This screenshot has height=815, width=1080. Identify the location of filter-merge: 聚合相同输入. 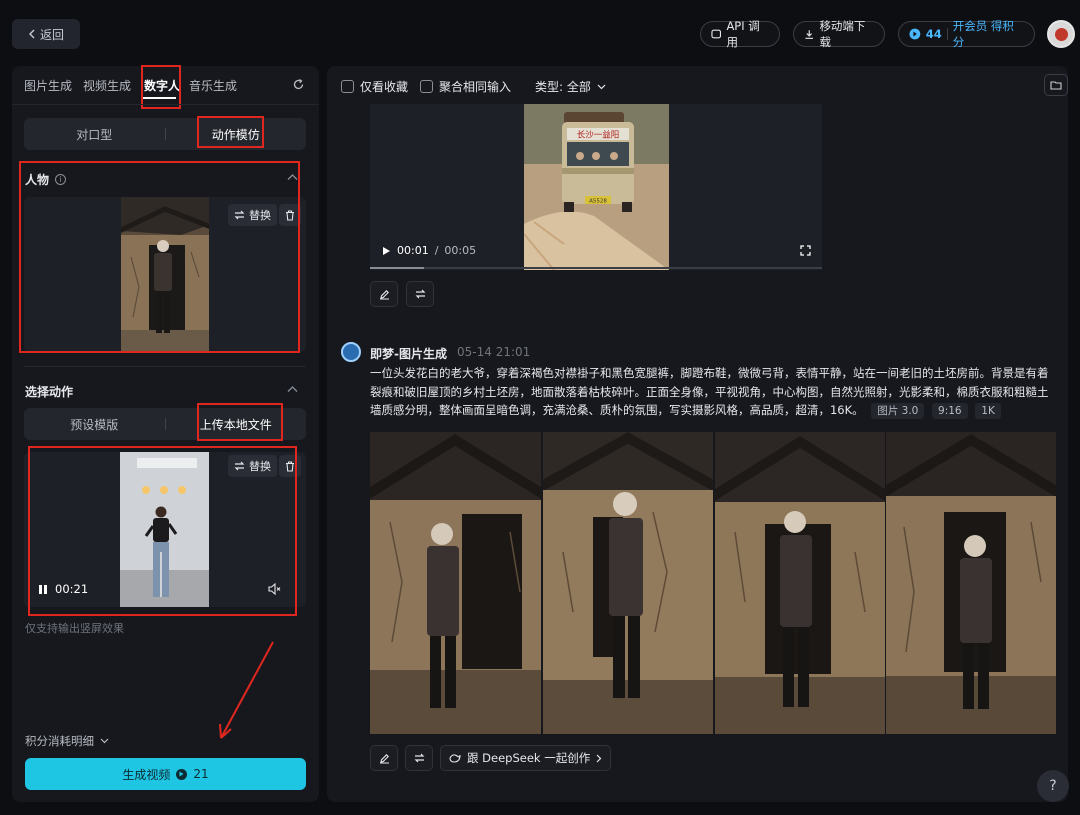
(465, 86).